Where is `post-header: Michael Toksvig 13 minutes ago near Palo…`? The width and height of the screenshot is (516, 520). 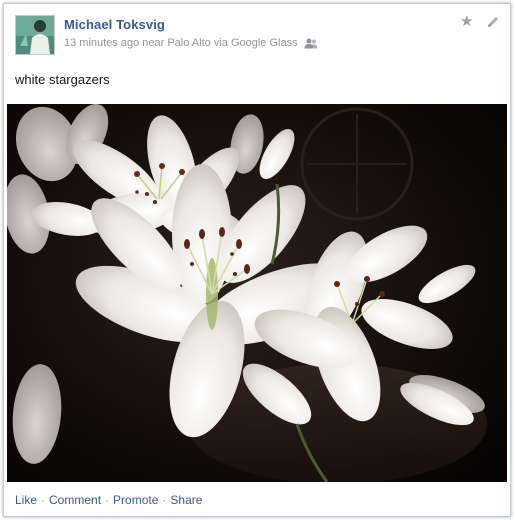 post-header: Michael Toksvig 13 minutes ago near Palo… is located at coordinates (257, 36).